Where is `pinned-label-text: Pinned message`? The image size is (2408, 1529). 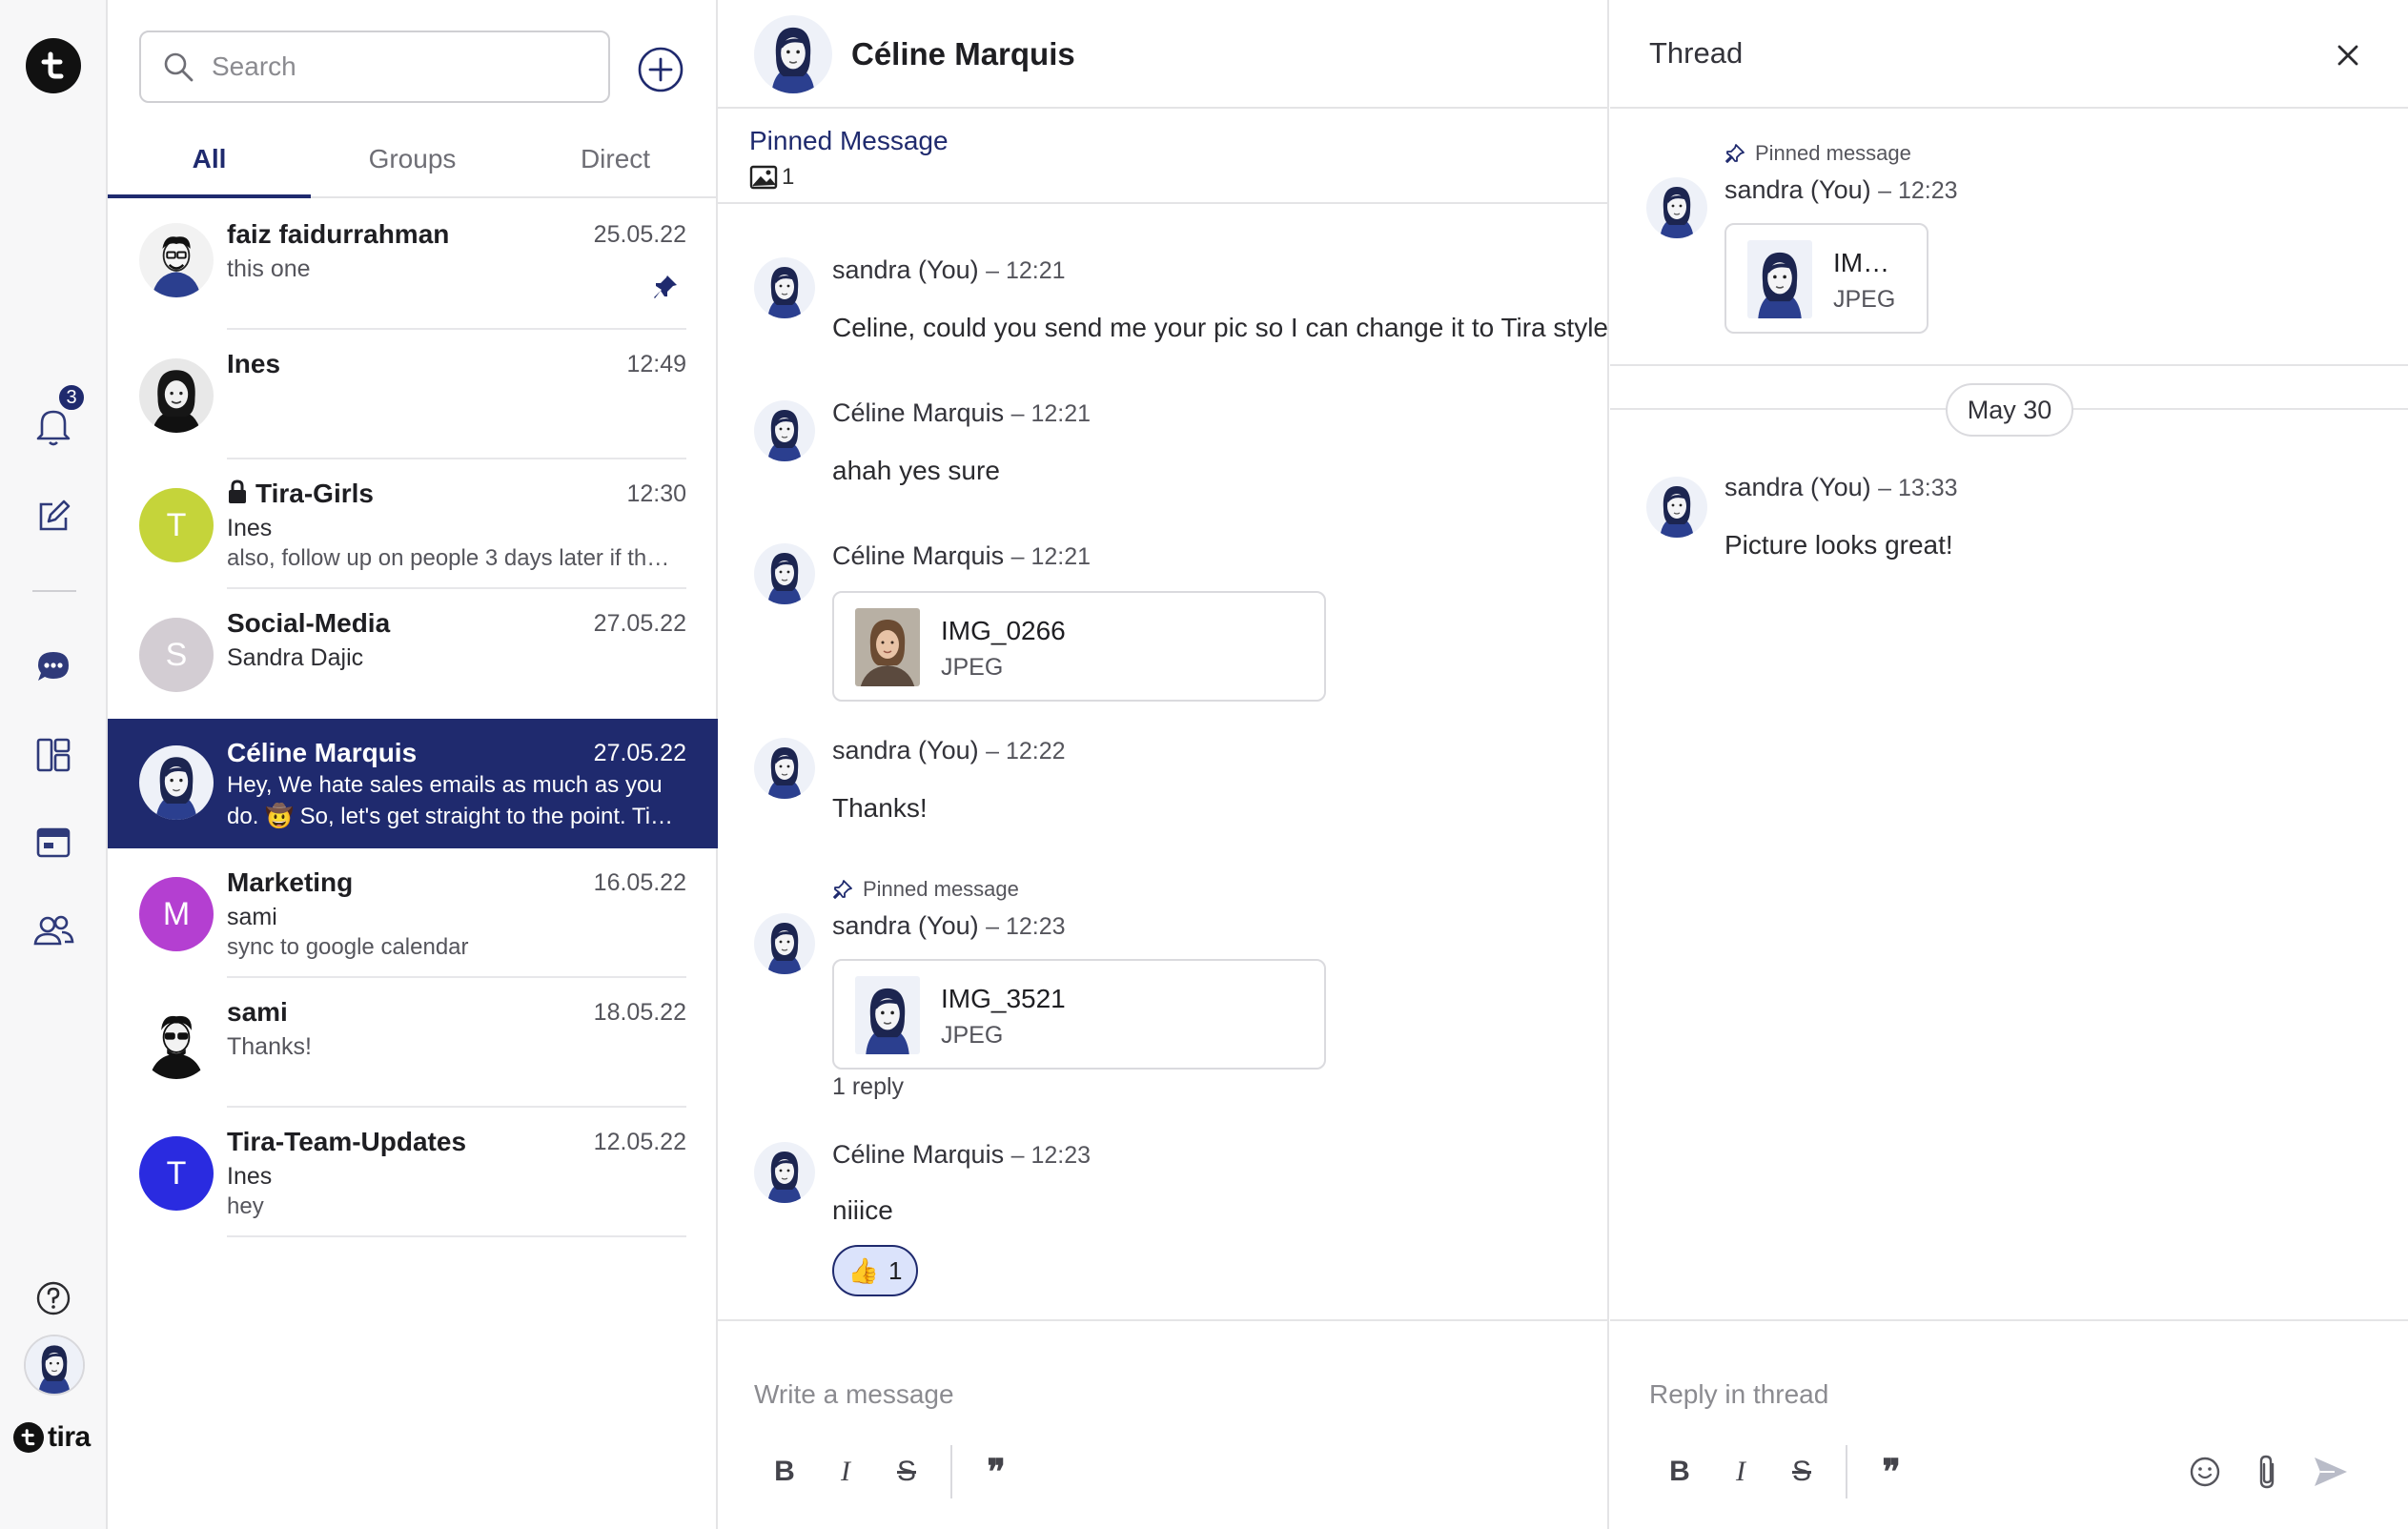 pinned-label-text: Pinned message is located at coordinates (941, 889).